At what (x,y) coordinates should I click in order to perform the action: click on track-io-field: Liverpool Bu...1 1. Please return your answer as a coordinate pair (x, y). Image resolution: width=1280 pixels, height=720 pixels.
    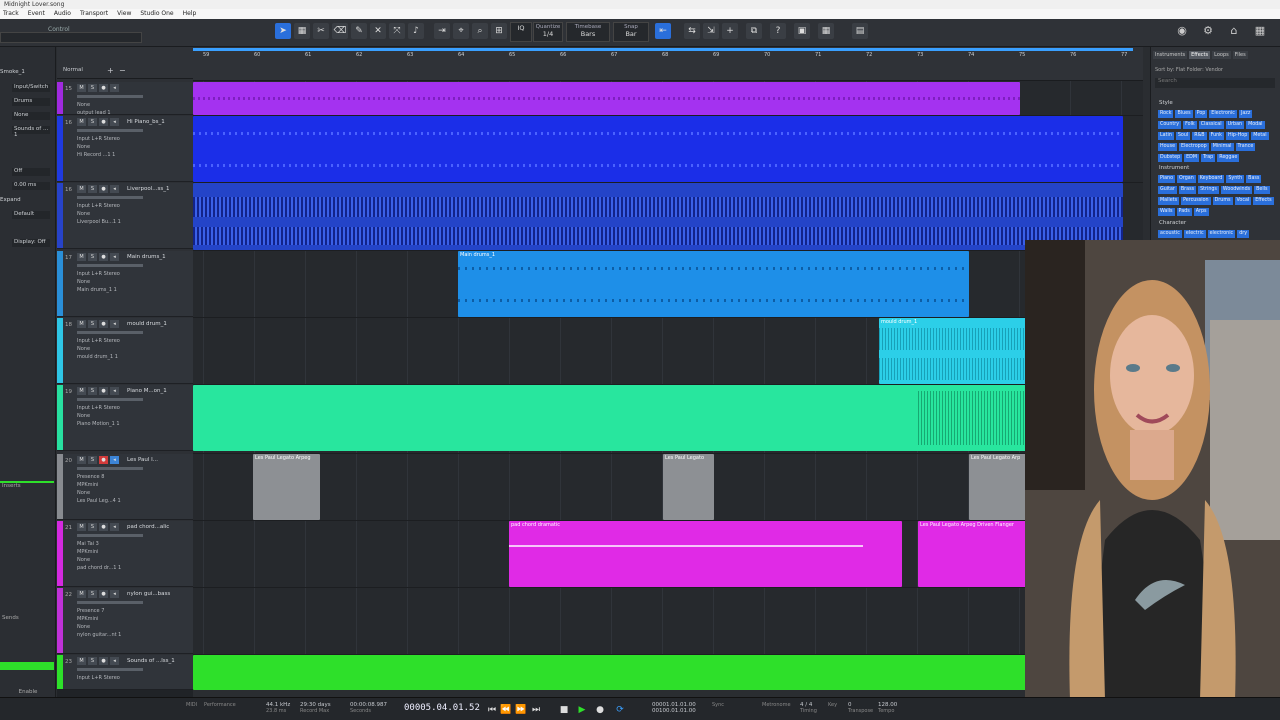
    Looking at the image, I should click on (99, 222).